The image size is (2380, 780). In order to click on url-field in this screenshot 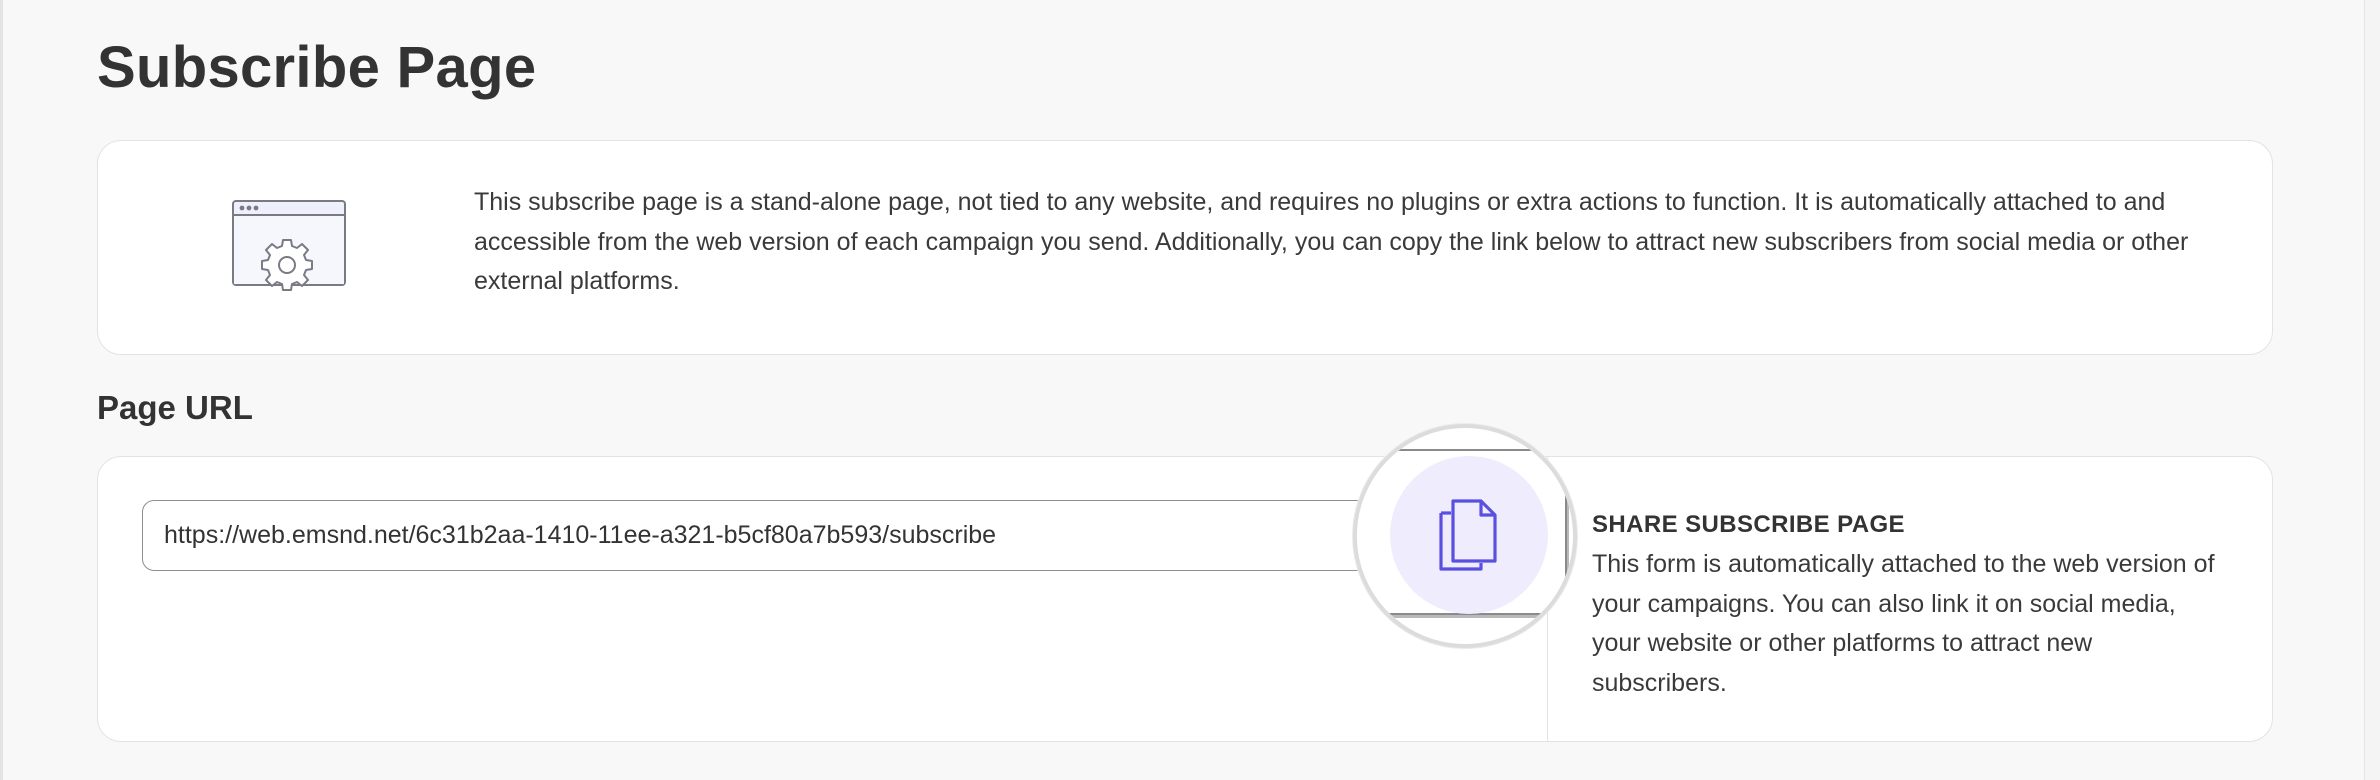, I will do `click(802, 535)`.